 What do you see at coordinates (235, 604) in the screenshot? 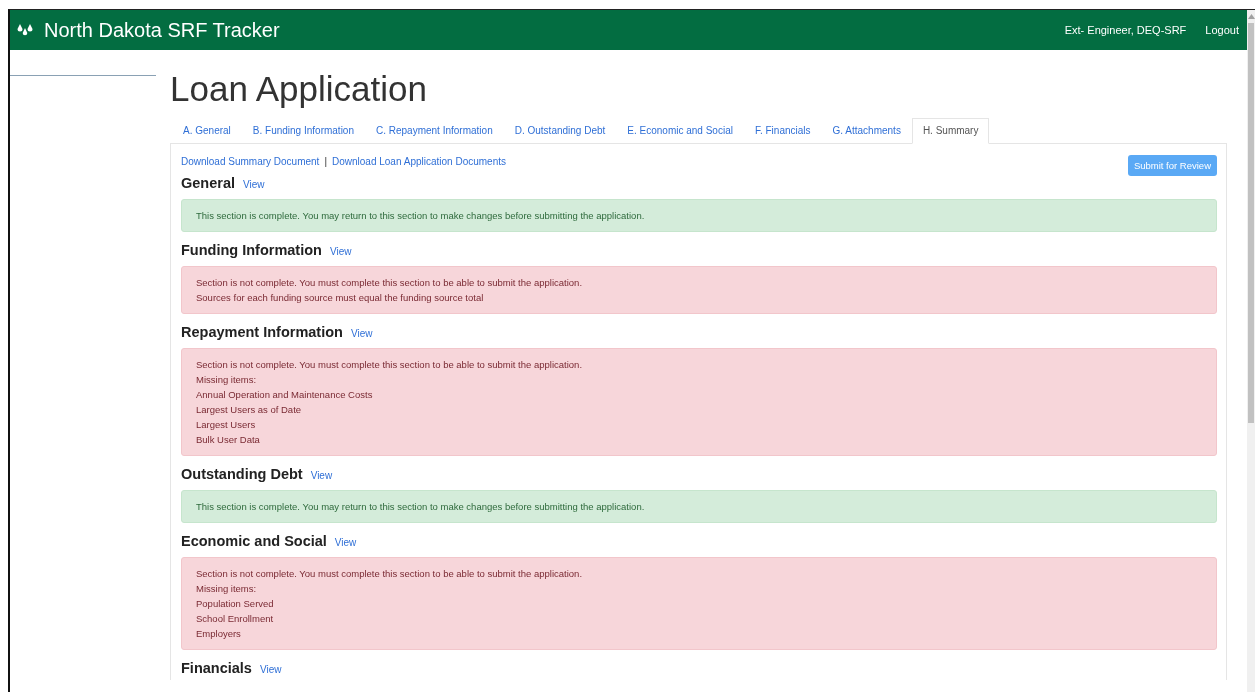
I see `alert-text: Population Served` at bounding box center [235, 604].